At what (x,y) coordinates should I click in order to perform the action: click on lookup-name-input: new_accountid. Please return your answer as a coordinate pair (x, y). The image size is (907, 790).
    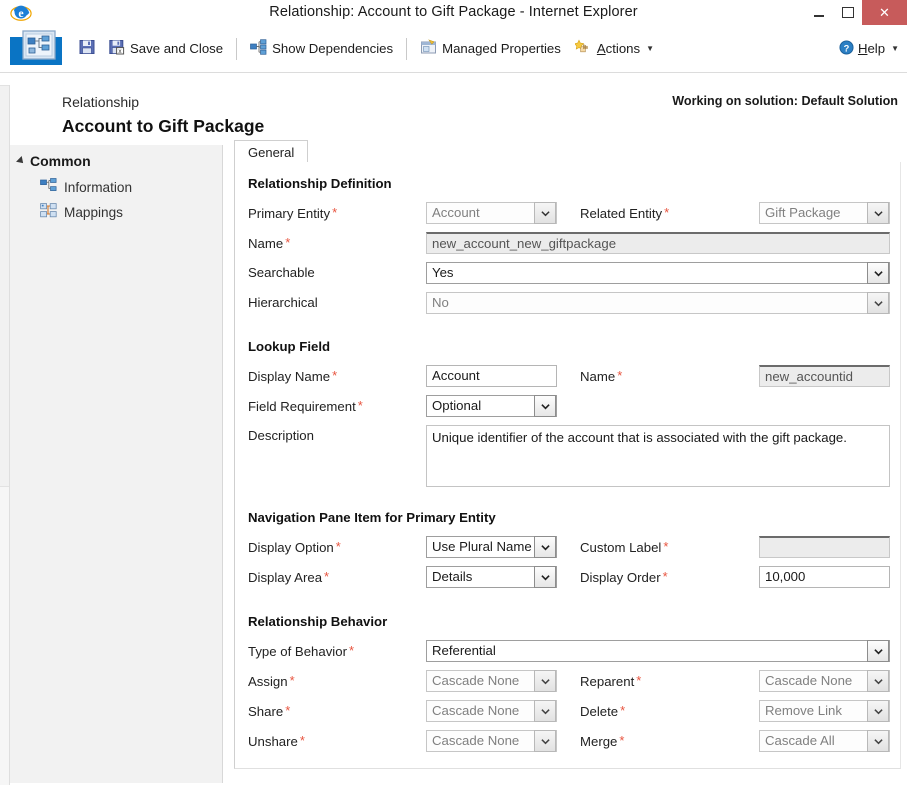
    Looking at the image, I should click on (824, 376).